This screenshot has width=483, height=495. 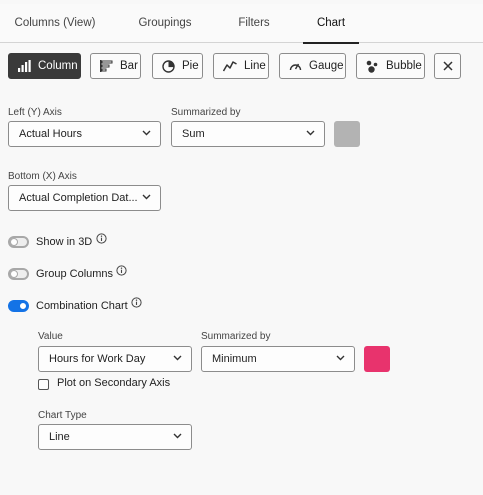 What do you see at coordinates (115, 66) in the screenshot?
I see `bar-chart-button: Bar` at bounding box center [115, 66].